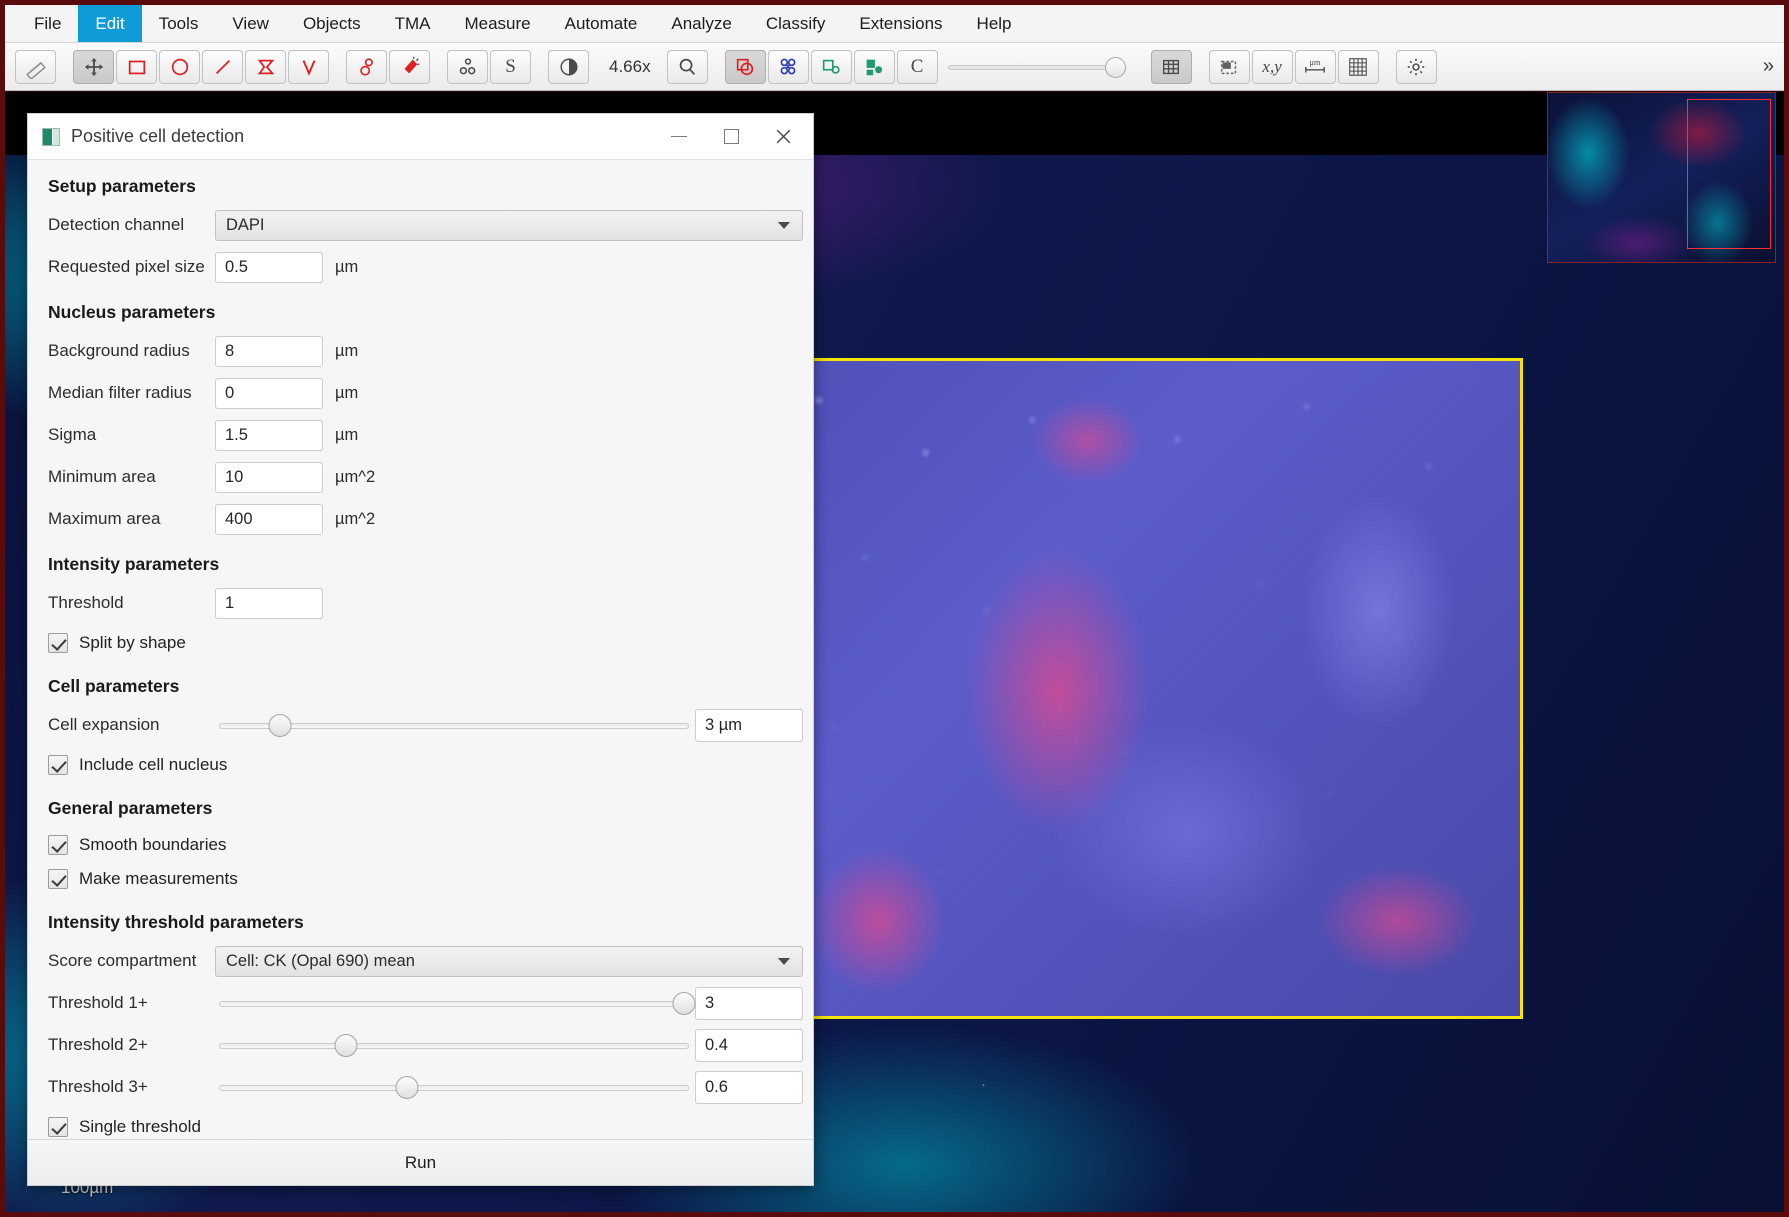 This screenshot has width=1789, height=1217. I want to click on points-tool-icon, so click(467, 66).